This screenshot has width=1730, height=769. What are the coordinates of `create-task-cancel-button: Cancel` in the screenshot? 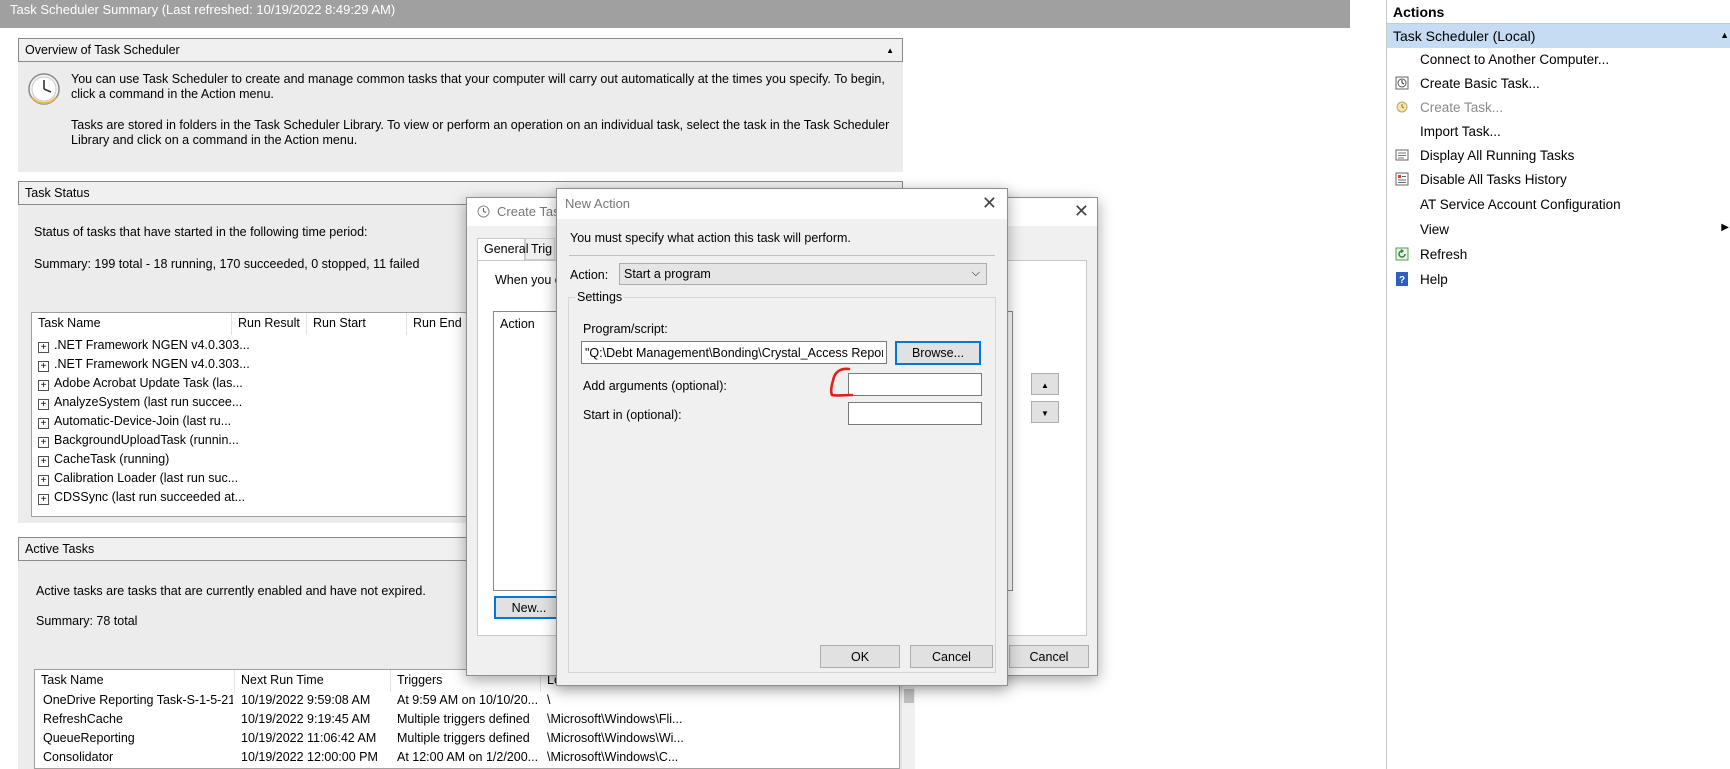 It's located at (1049, 656).